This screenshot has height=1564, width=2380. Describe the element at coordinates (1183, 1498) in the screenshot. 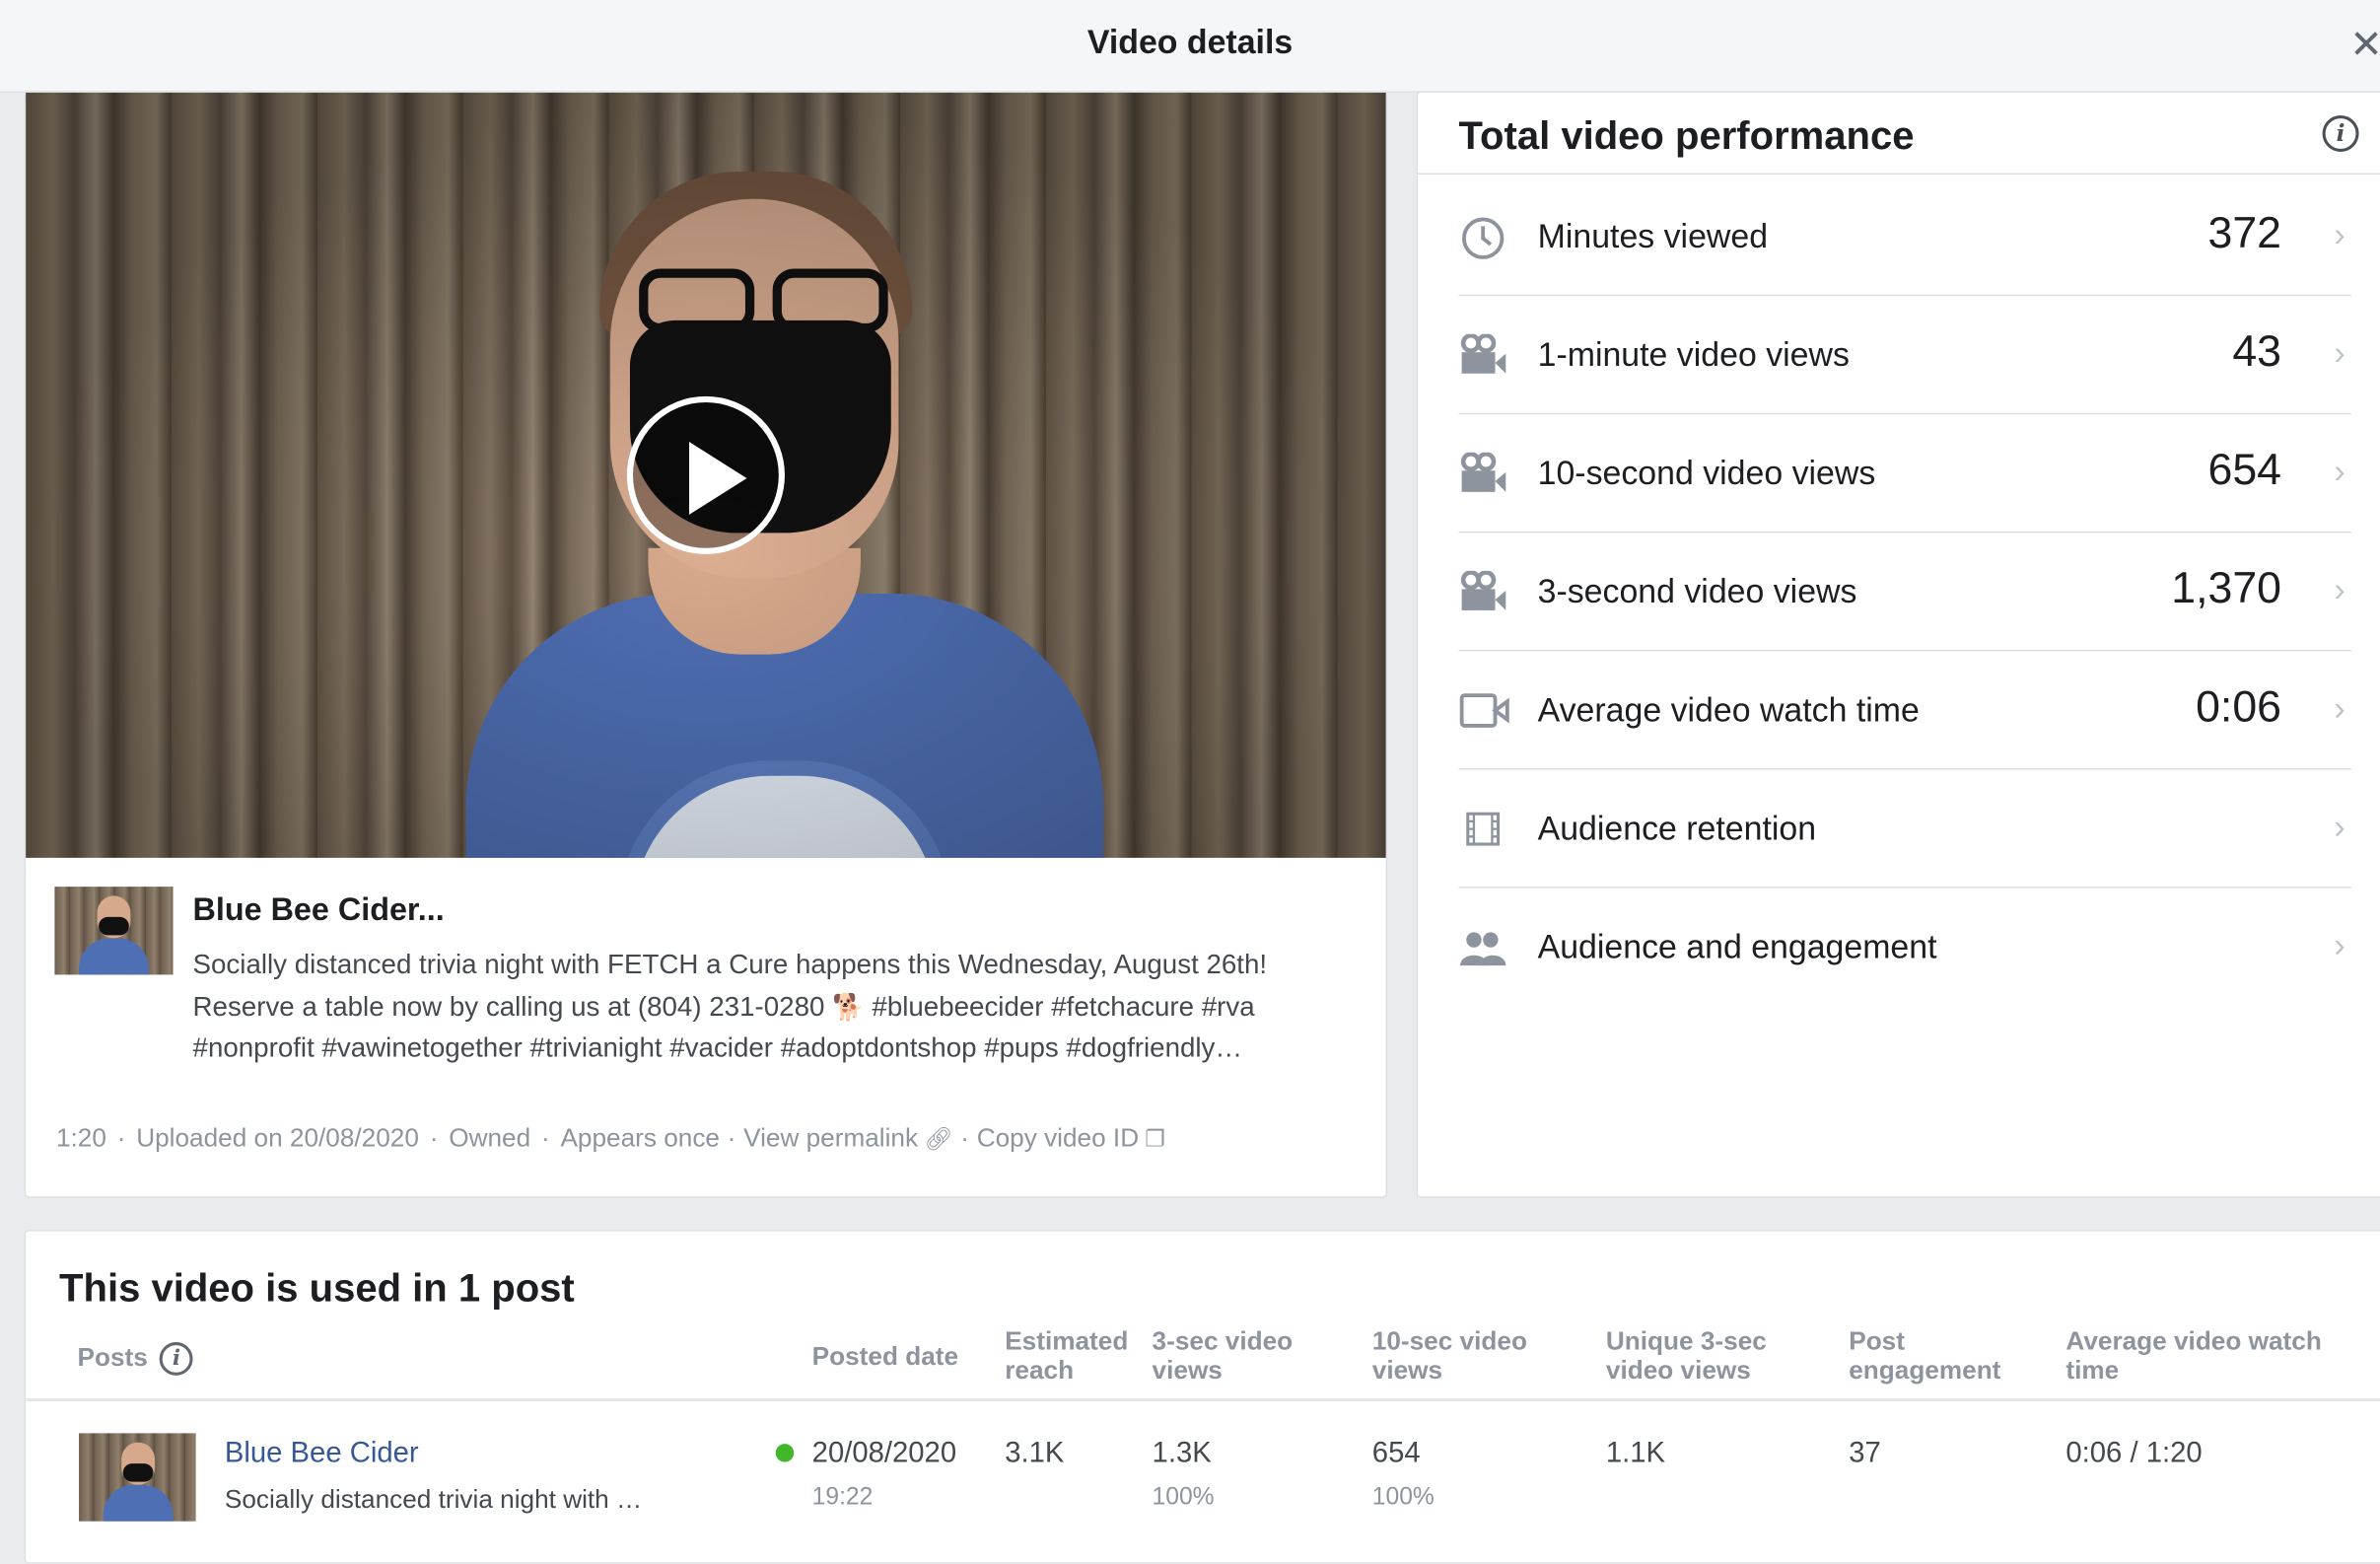

I see `three-sec-views-pct: 100%` at that location.